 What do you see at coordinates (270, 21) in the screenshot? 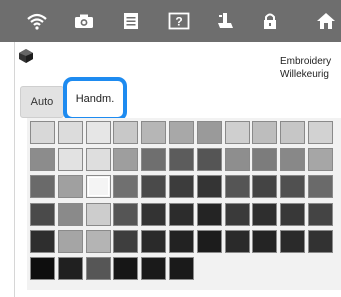
I see `lock-icon` at bounding box center [270, 21].